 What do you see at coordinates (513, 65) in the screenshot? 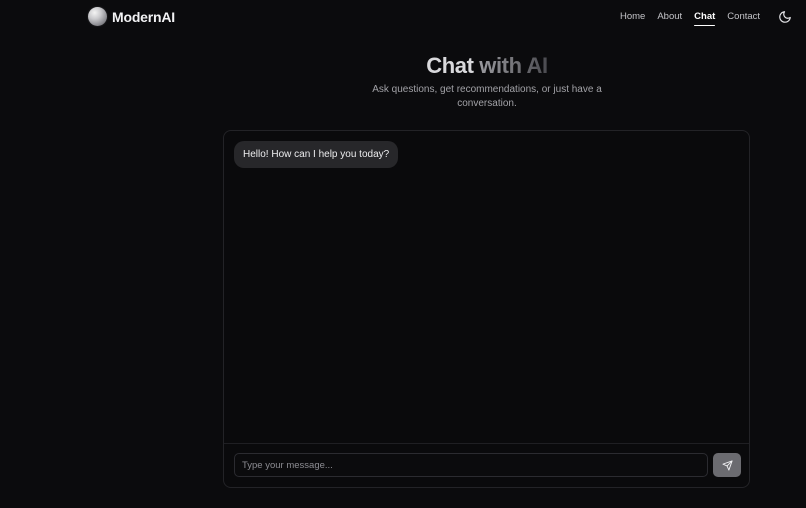
I see `page-title-part2: with AI` at bounding box center [513, 65].